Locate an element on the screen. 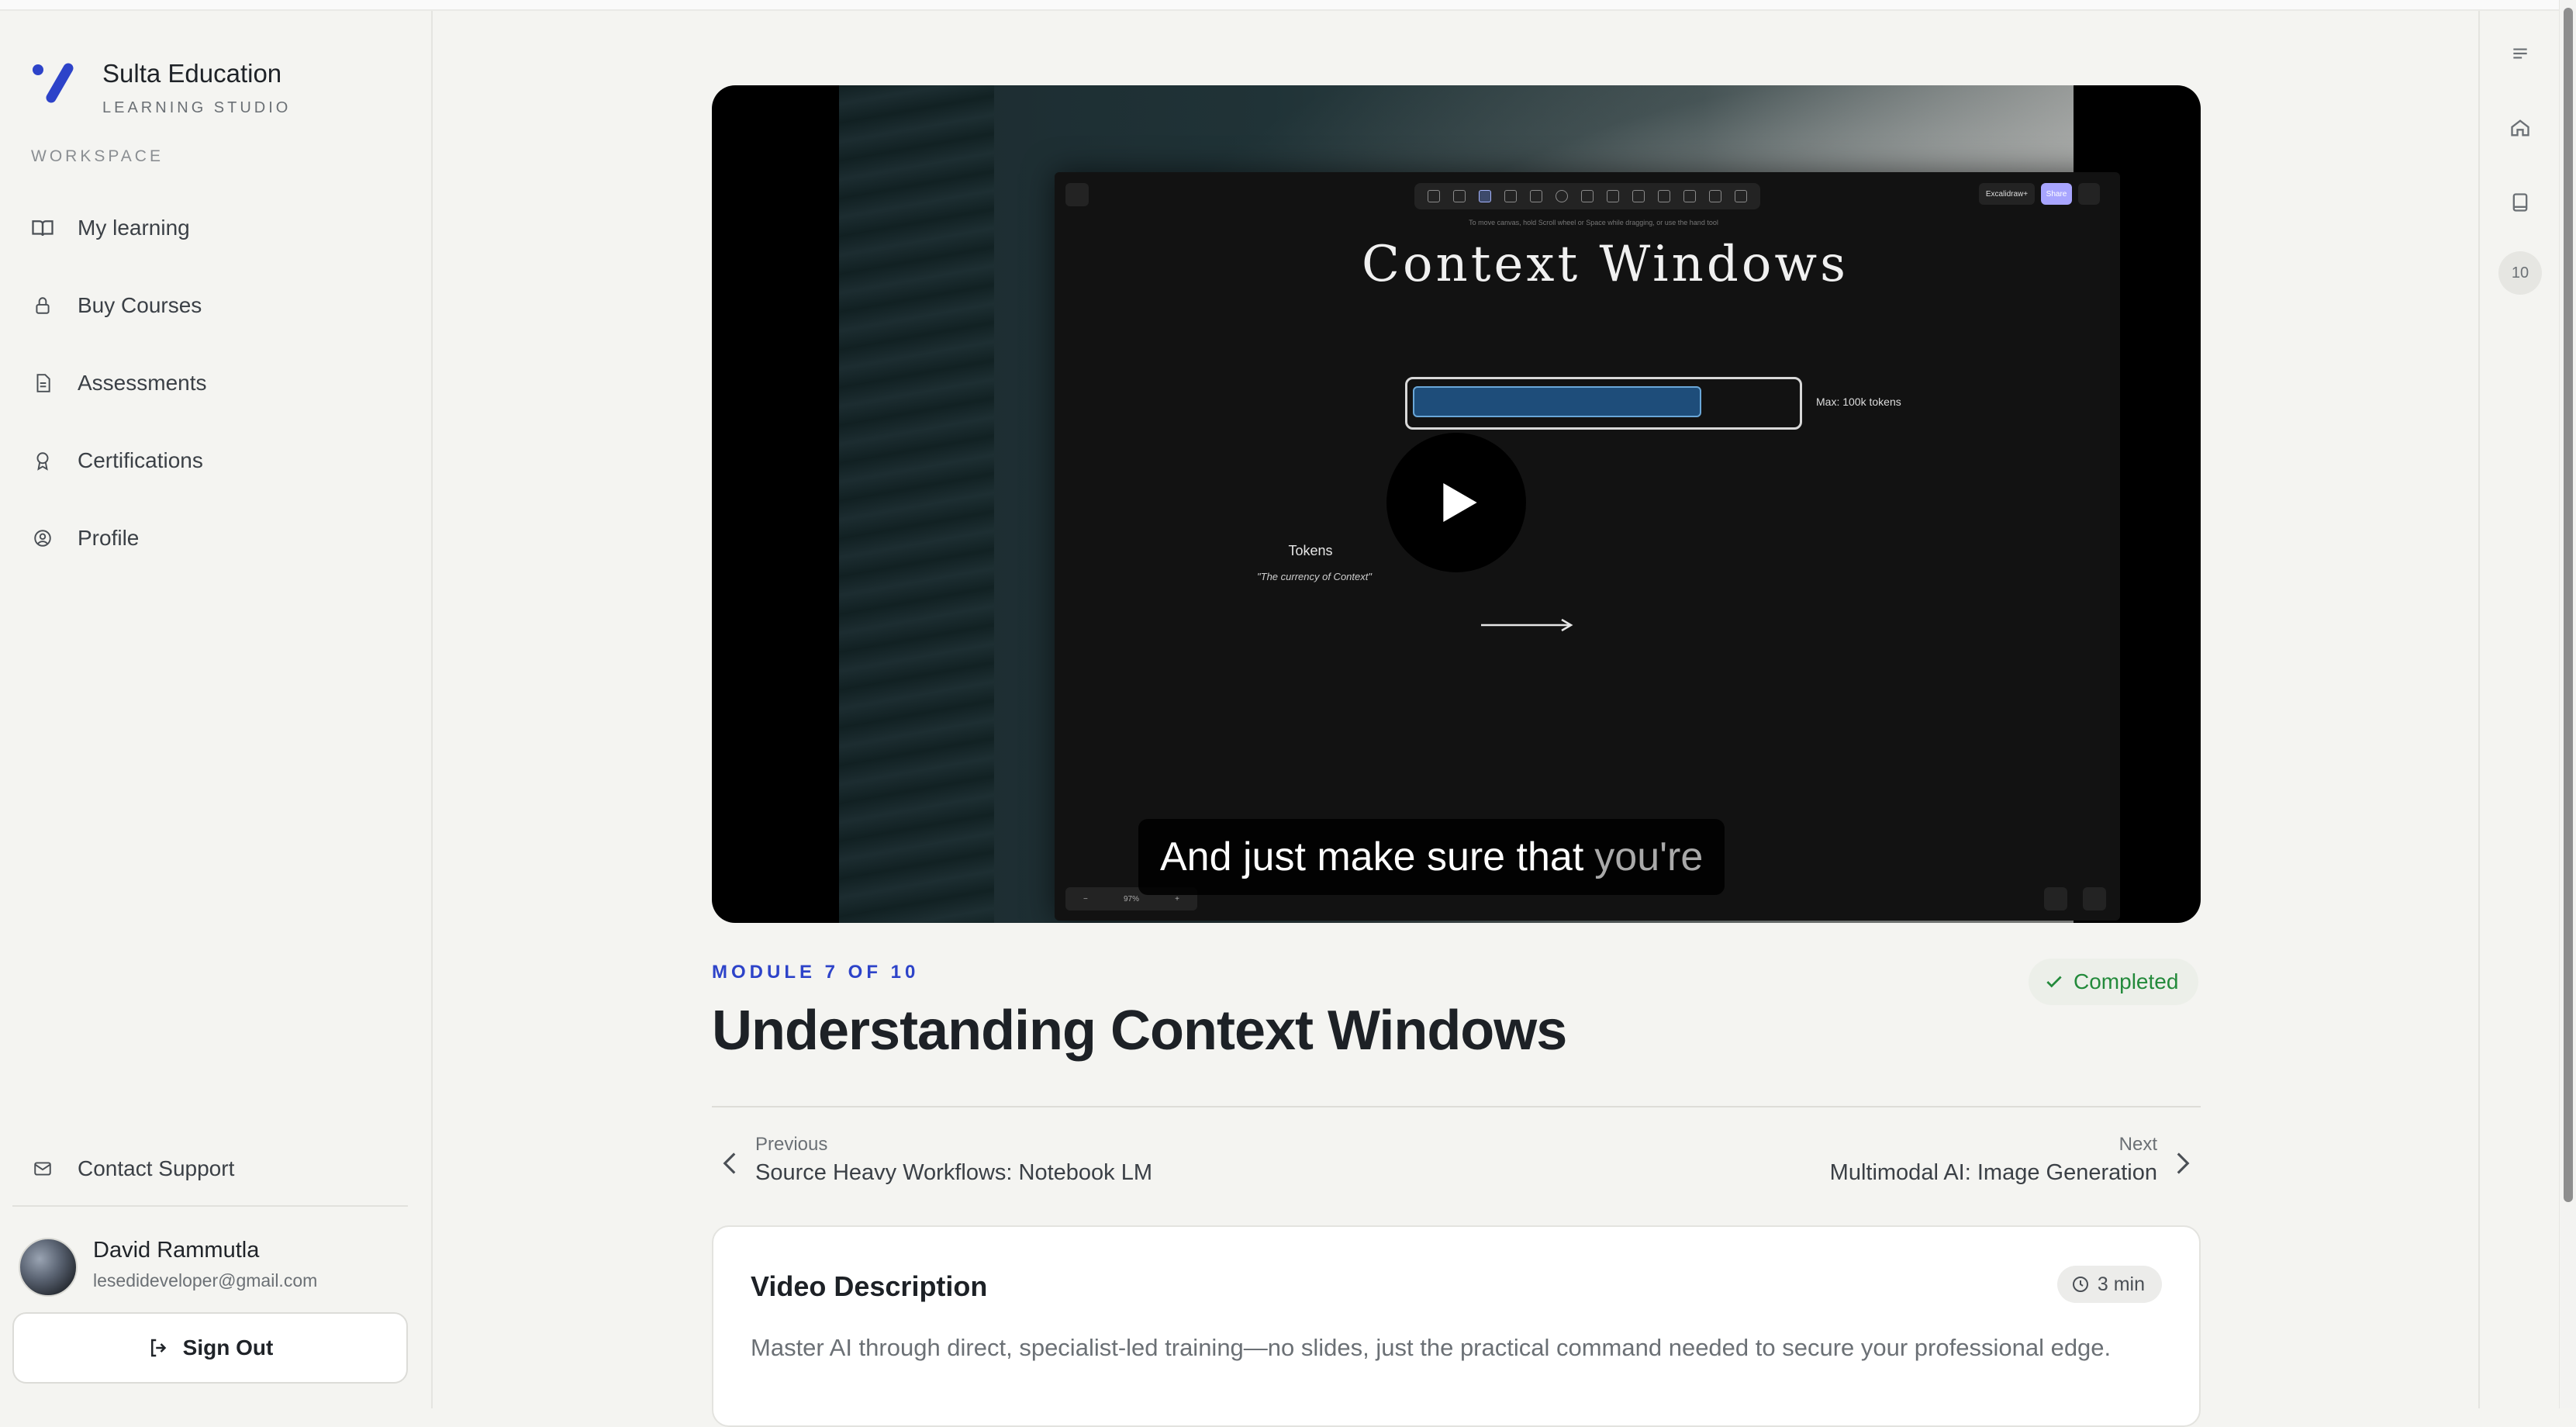 This screenshot has width=2576, height=1427. shapes-tool-icon is located at coordinates (1741, 196).